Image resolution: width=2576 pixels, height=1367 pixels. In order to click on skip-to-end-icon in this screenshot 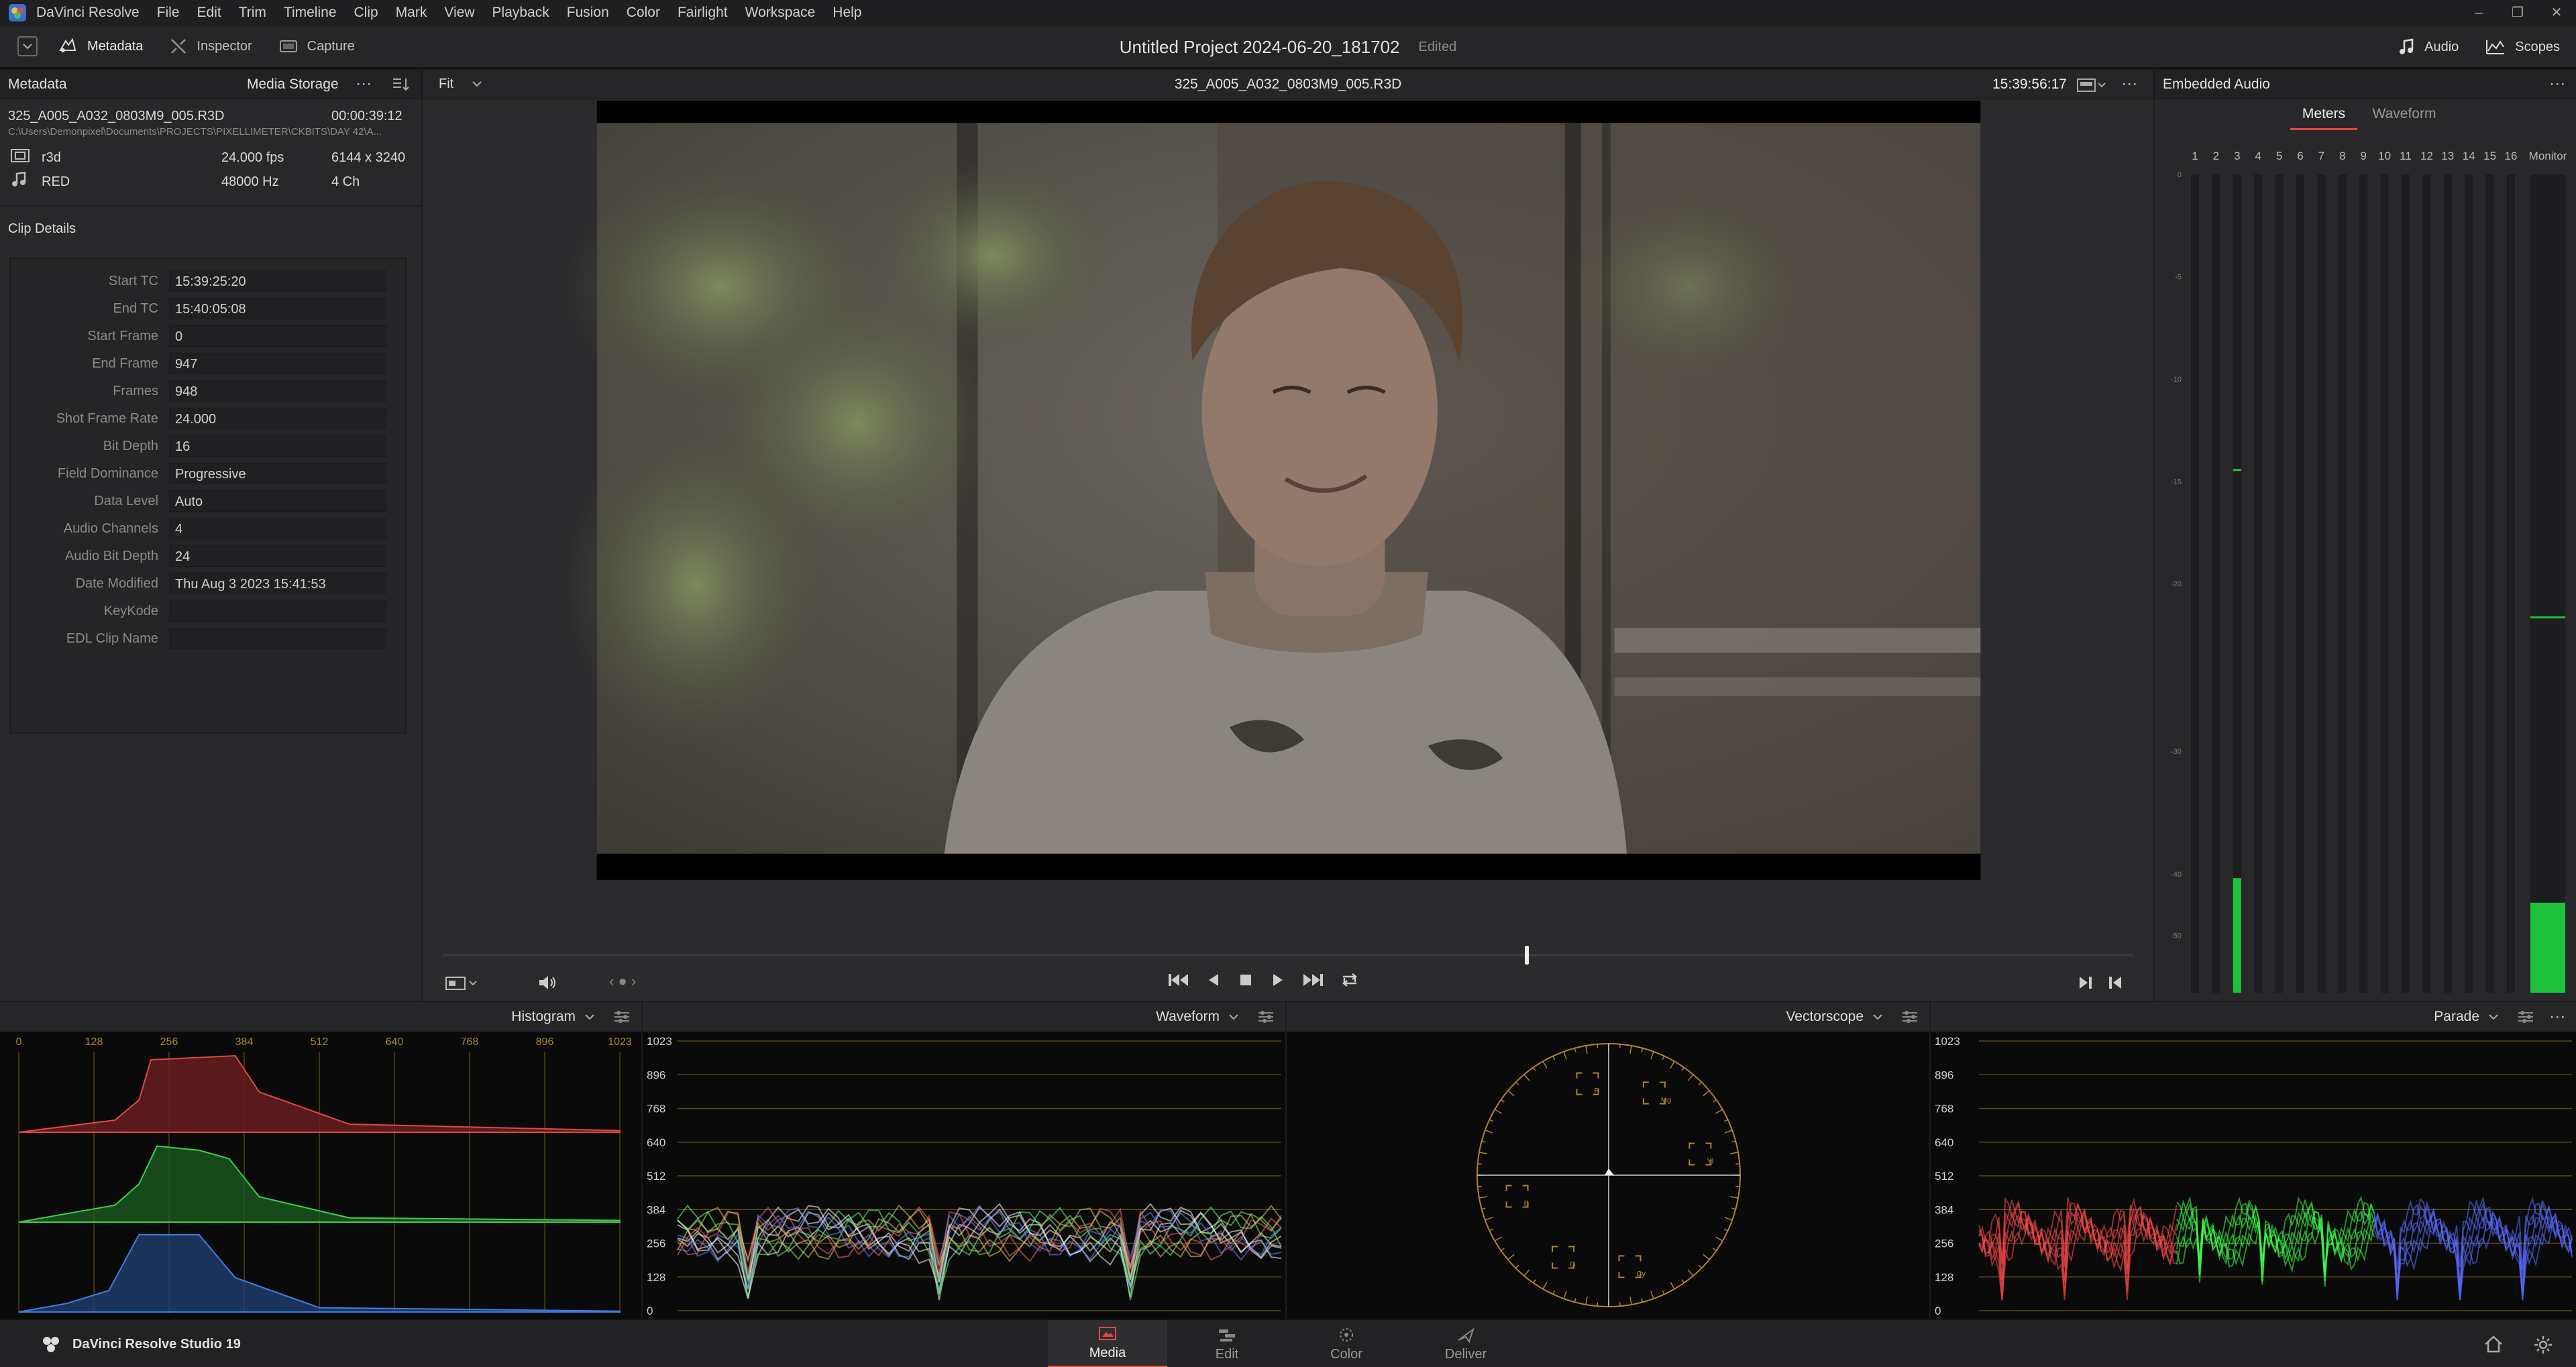, I will do `click(1312, 980)`.